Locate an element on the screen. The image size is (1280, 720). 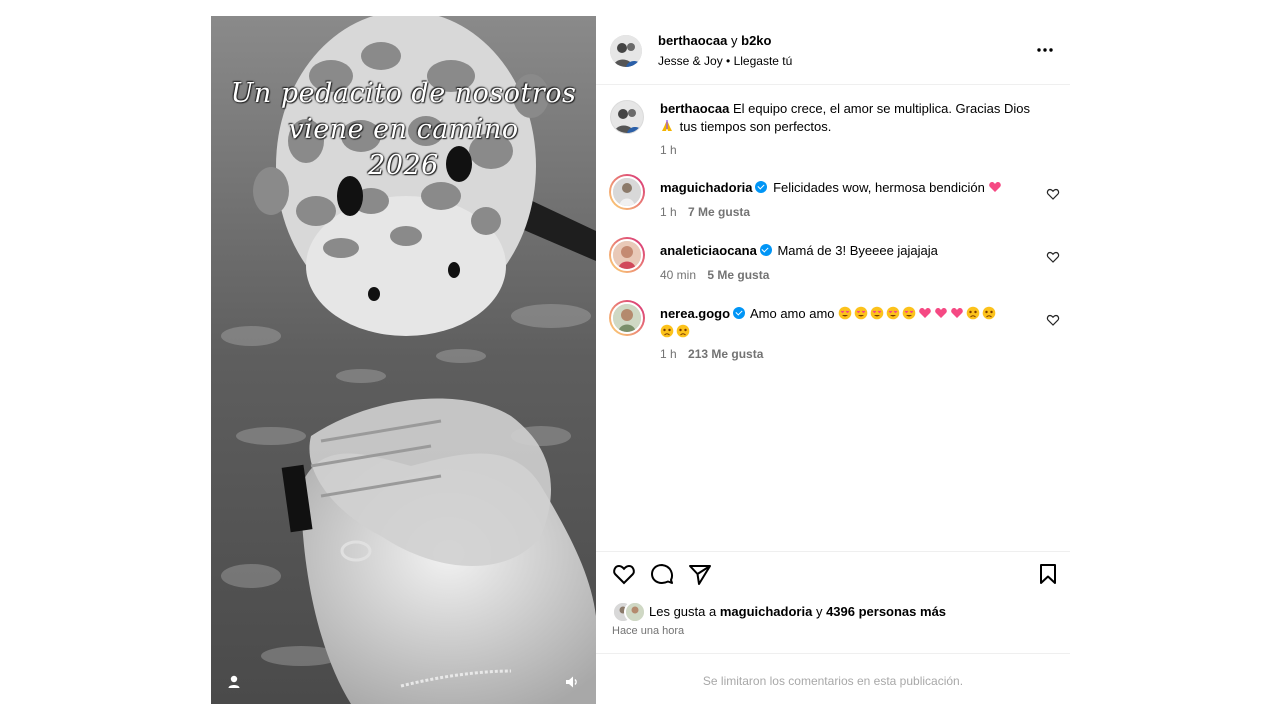
comment-username: nerea.gogo is located at coordinates (695, 313).